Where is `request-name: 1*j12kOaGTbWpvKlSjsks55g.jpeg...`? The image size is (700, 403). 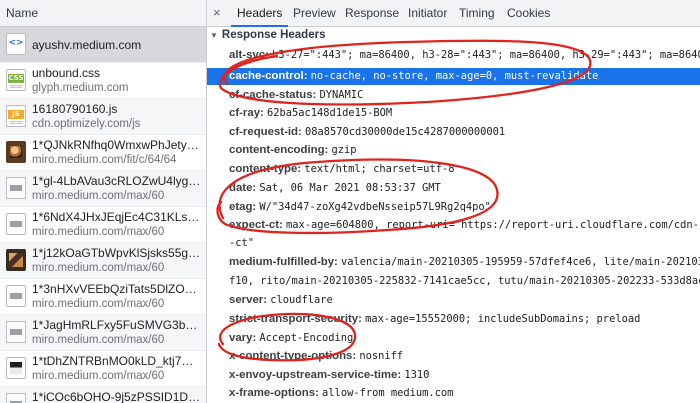
request-name: 1*j12kOaGTbWpvKlSjsks55g.jpeg... is located at coordinates (117, 253).